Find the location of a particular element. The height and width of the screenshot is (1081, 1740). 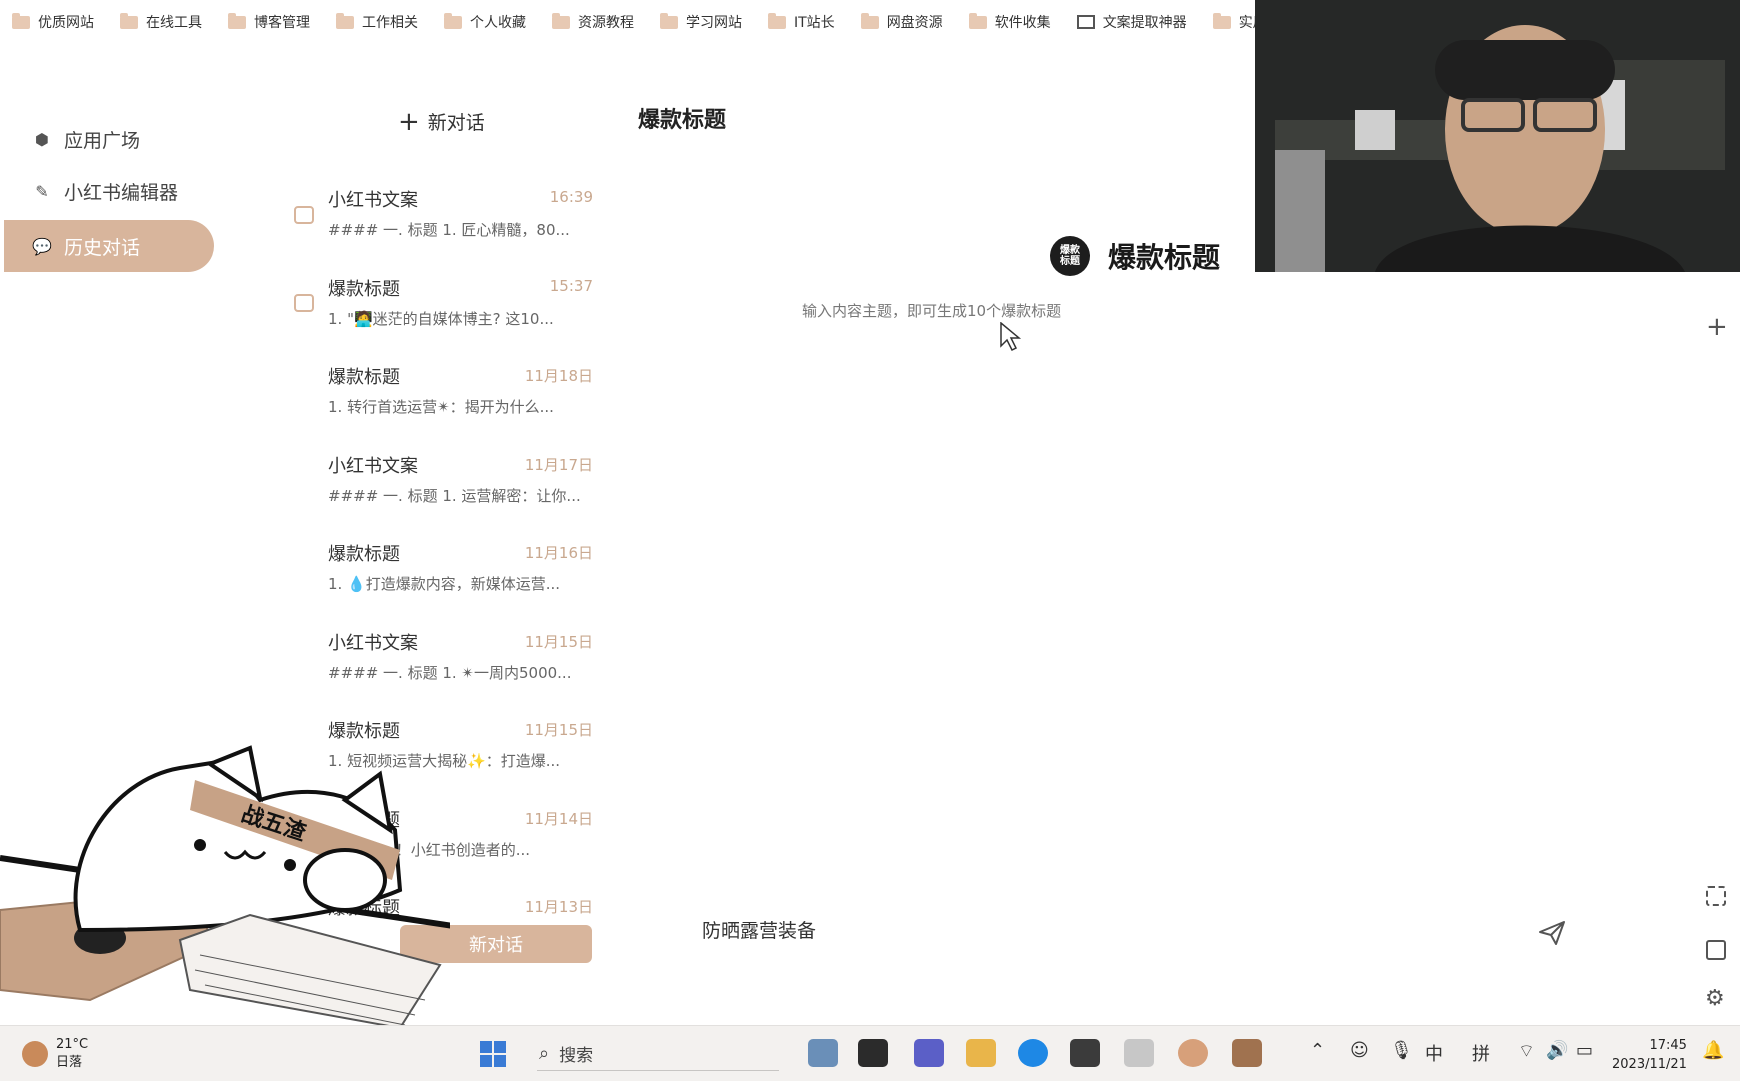

microphone-icon: 🎙 is located at coordinates (1401, 1050).